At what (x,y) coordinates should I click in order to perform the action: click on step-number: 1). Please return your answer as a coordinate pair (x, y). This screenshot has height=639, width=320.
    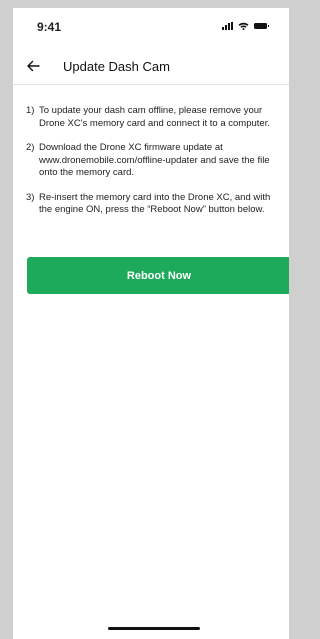
    Looking at the image, I should click on (30, 110).